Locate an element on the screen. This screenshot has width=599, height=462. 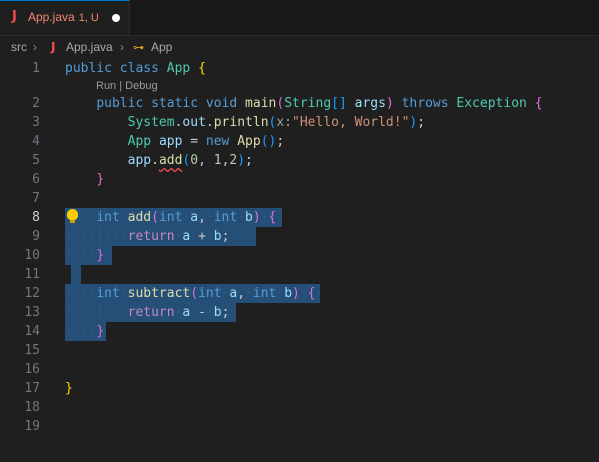
code-line-10: ····} is located at coordinates (85, 255).